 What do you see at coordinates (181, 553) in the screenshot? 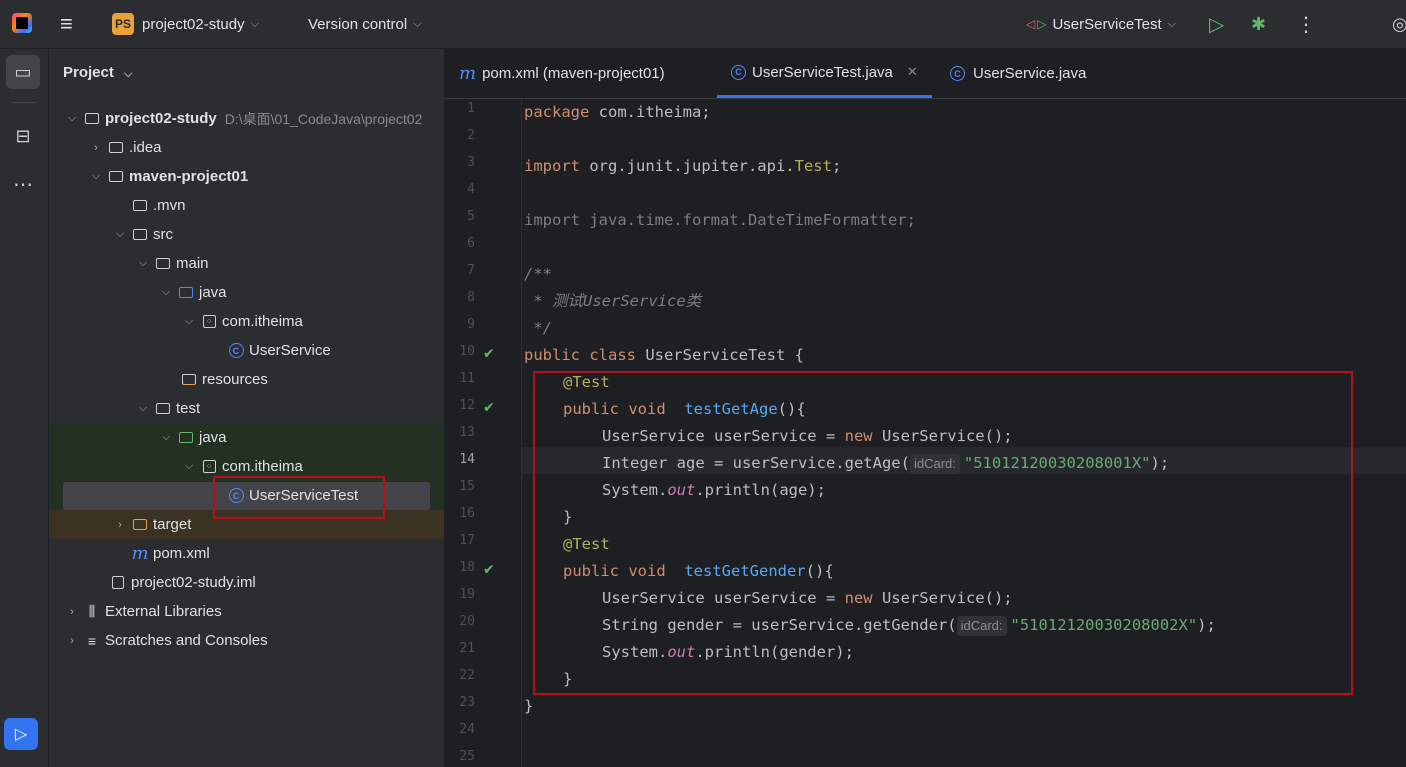
I see `tree-item-label: pom.xml` at bounding box center [181, 553].